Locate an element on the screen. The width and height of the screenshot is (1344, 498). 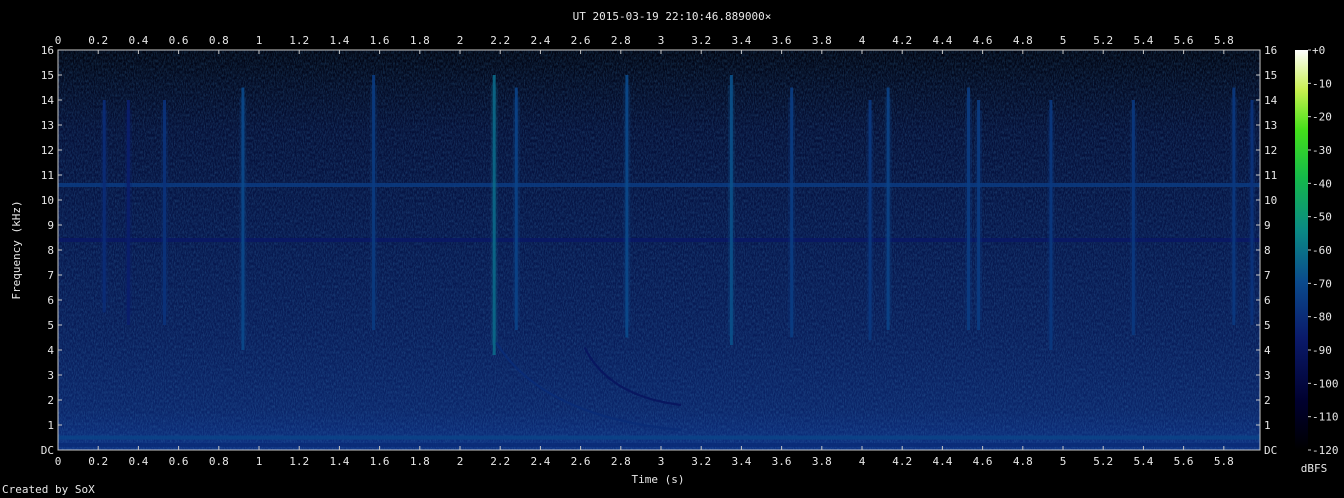
colorbar-tick-label: -10 is located at coordinates (1322, 83).